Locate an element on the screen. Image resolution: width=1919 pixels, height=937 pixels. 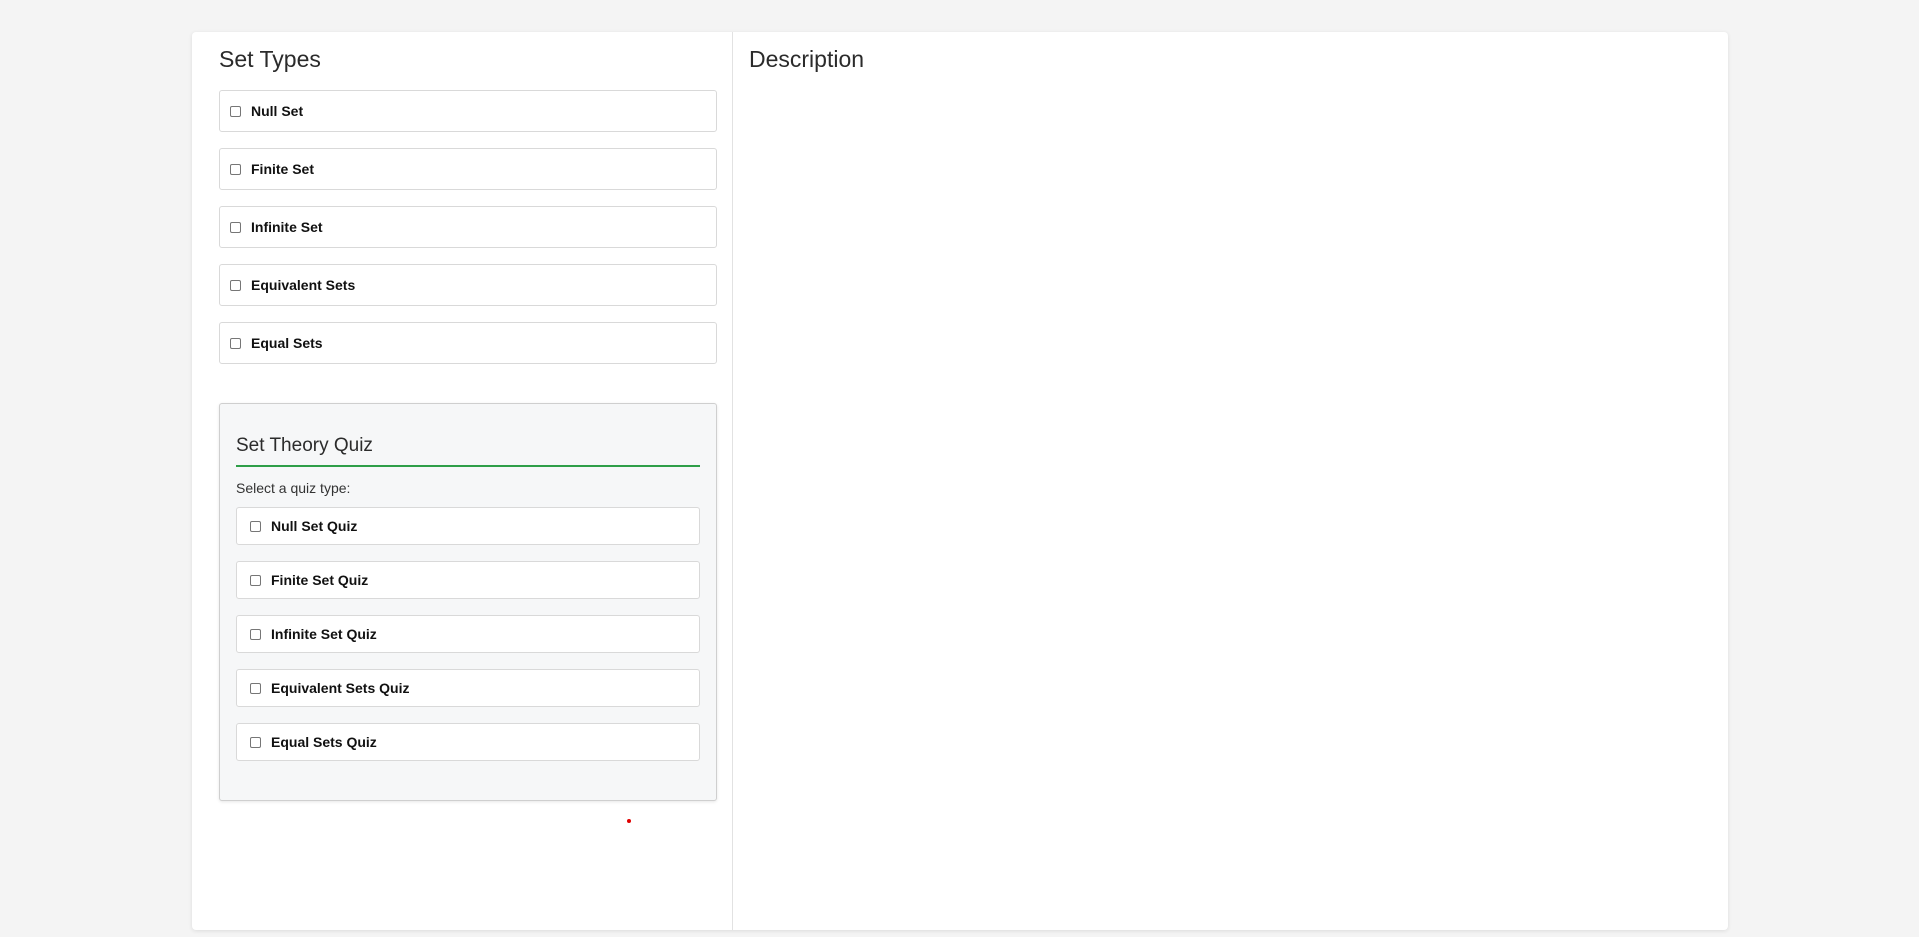
null-set-quiz-checkbox is located at coordinates (255, 526).